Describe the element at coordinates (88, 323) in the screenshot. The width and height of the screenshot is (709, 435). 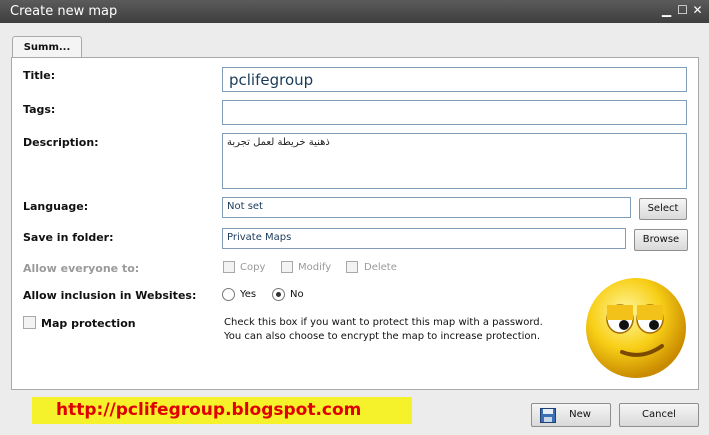
I see `protection-label: Map protection` at that location.